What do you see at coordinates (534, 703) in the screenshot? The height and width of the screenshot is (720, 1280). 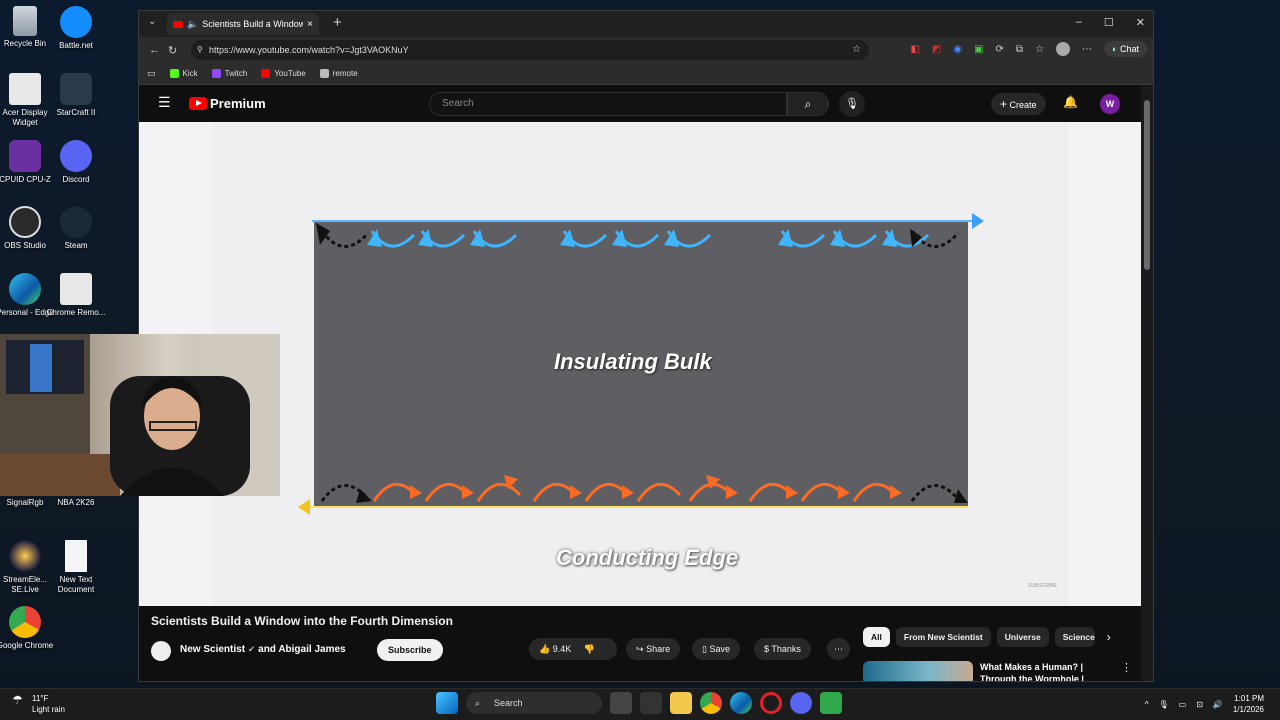 I see `taskbar-search: ⌕ Search` at bounding box center [534, 703].